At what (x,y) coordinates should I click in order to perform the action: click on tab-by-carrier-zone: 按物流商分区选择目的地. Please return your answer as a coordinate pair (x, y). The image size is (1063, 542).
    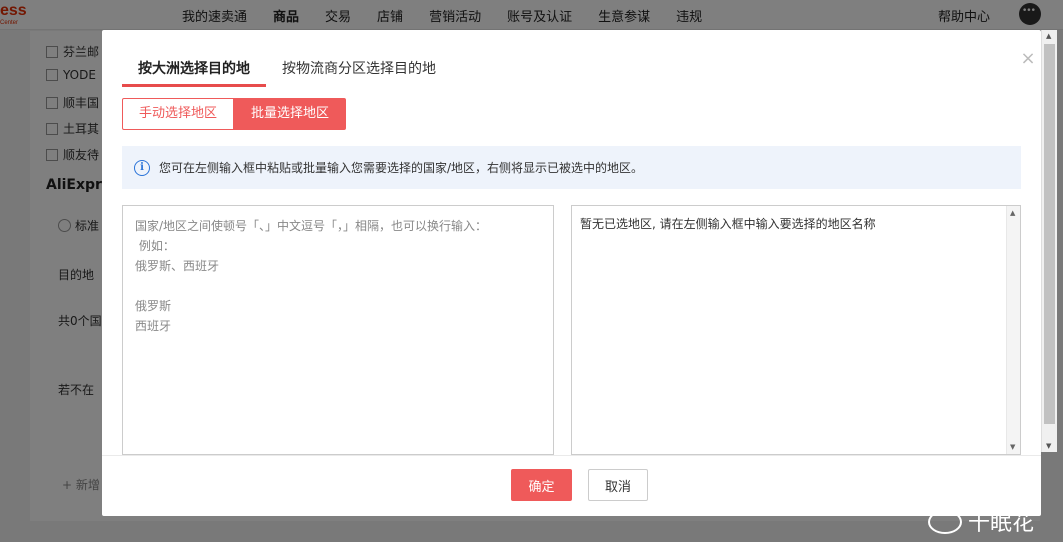
    Looking at the image, I should click on (359, 72).